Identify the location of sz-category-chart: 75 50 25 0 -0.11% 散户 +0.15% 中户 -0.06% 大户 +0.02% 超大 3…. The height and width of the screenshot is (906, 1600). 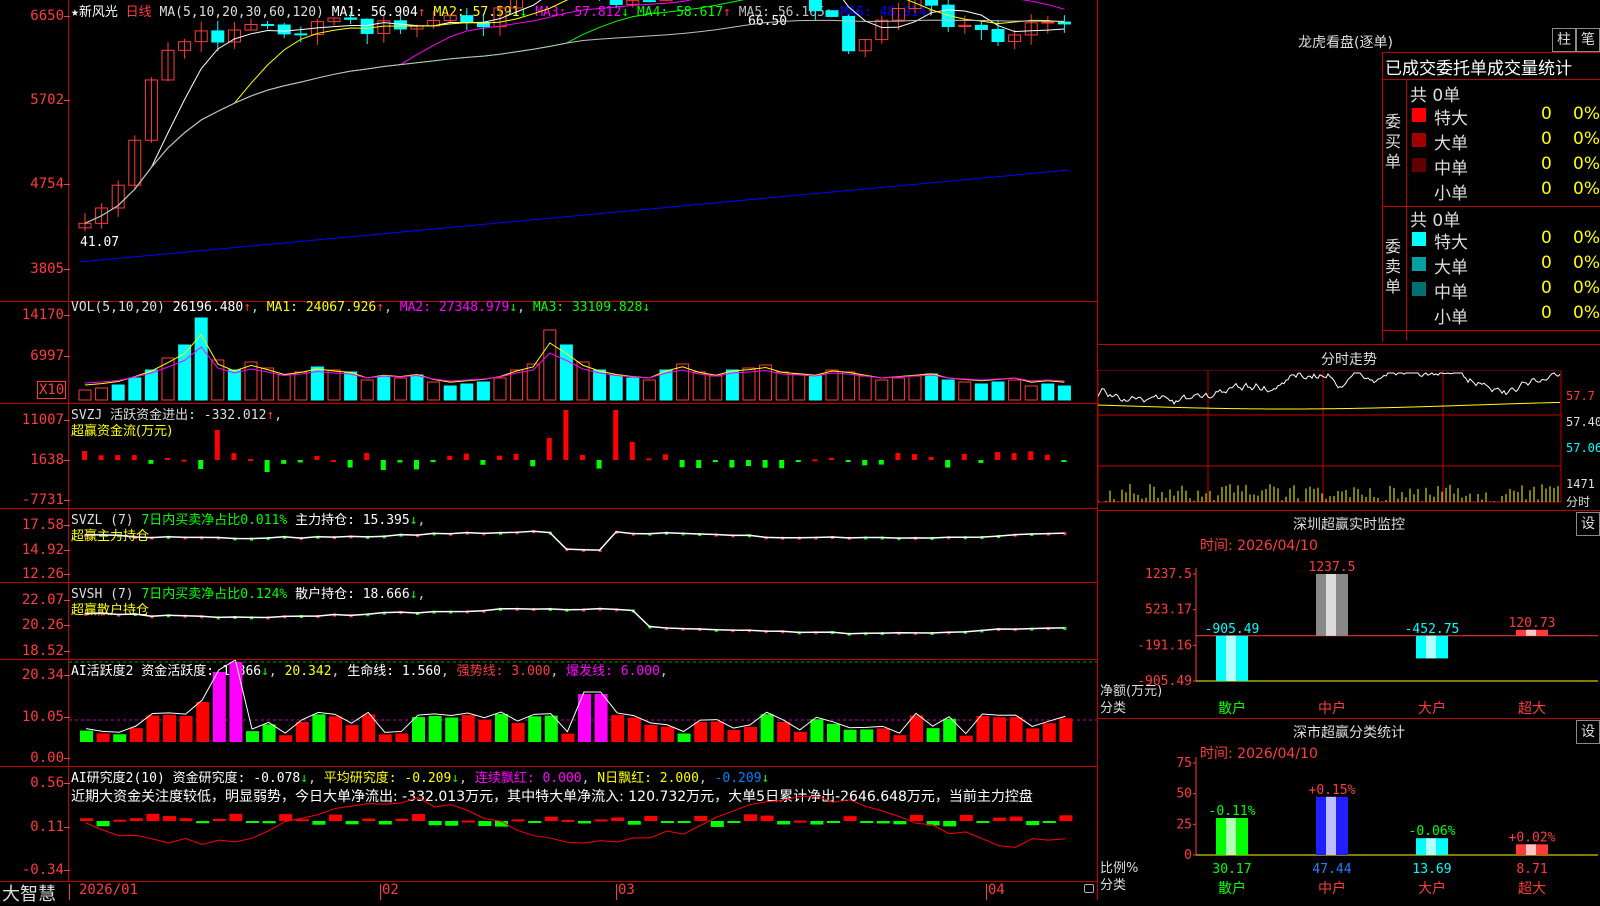
(1349, 827).